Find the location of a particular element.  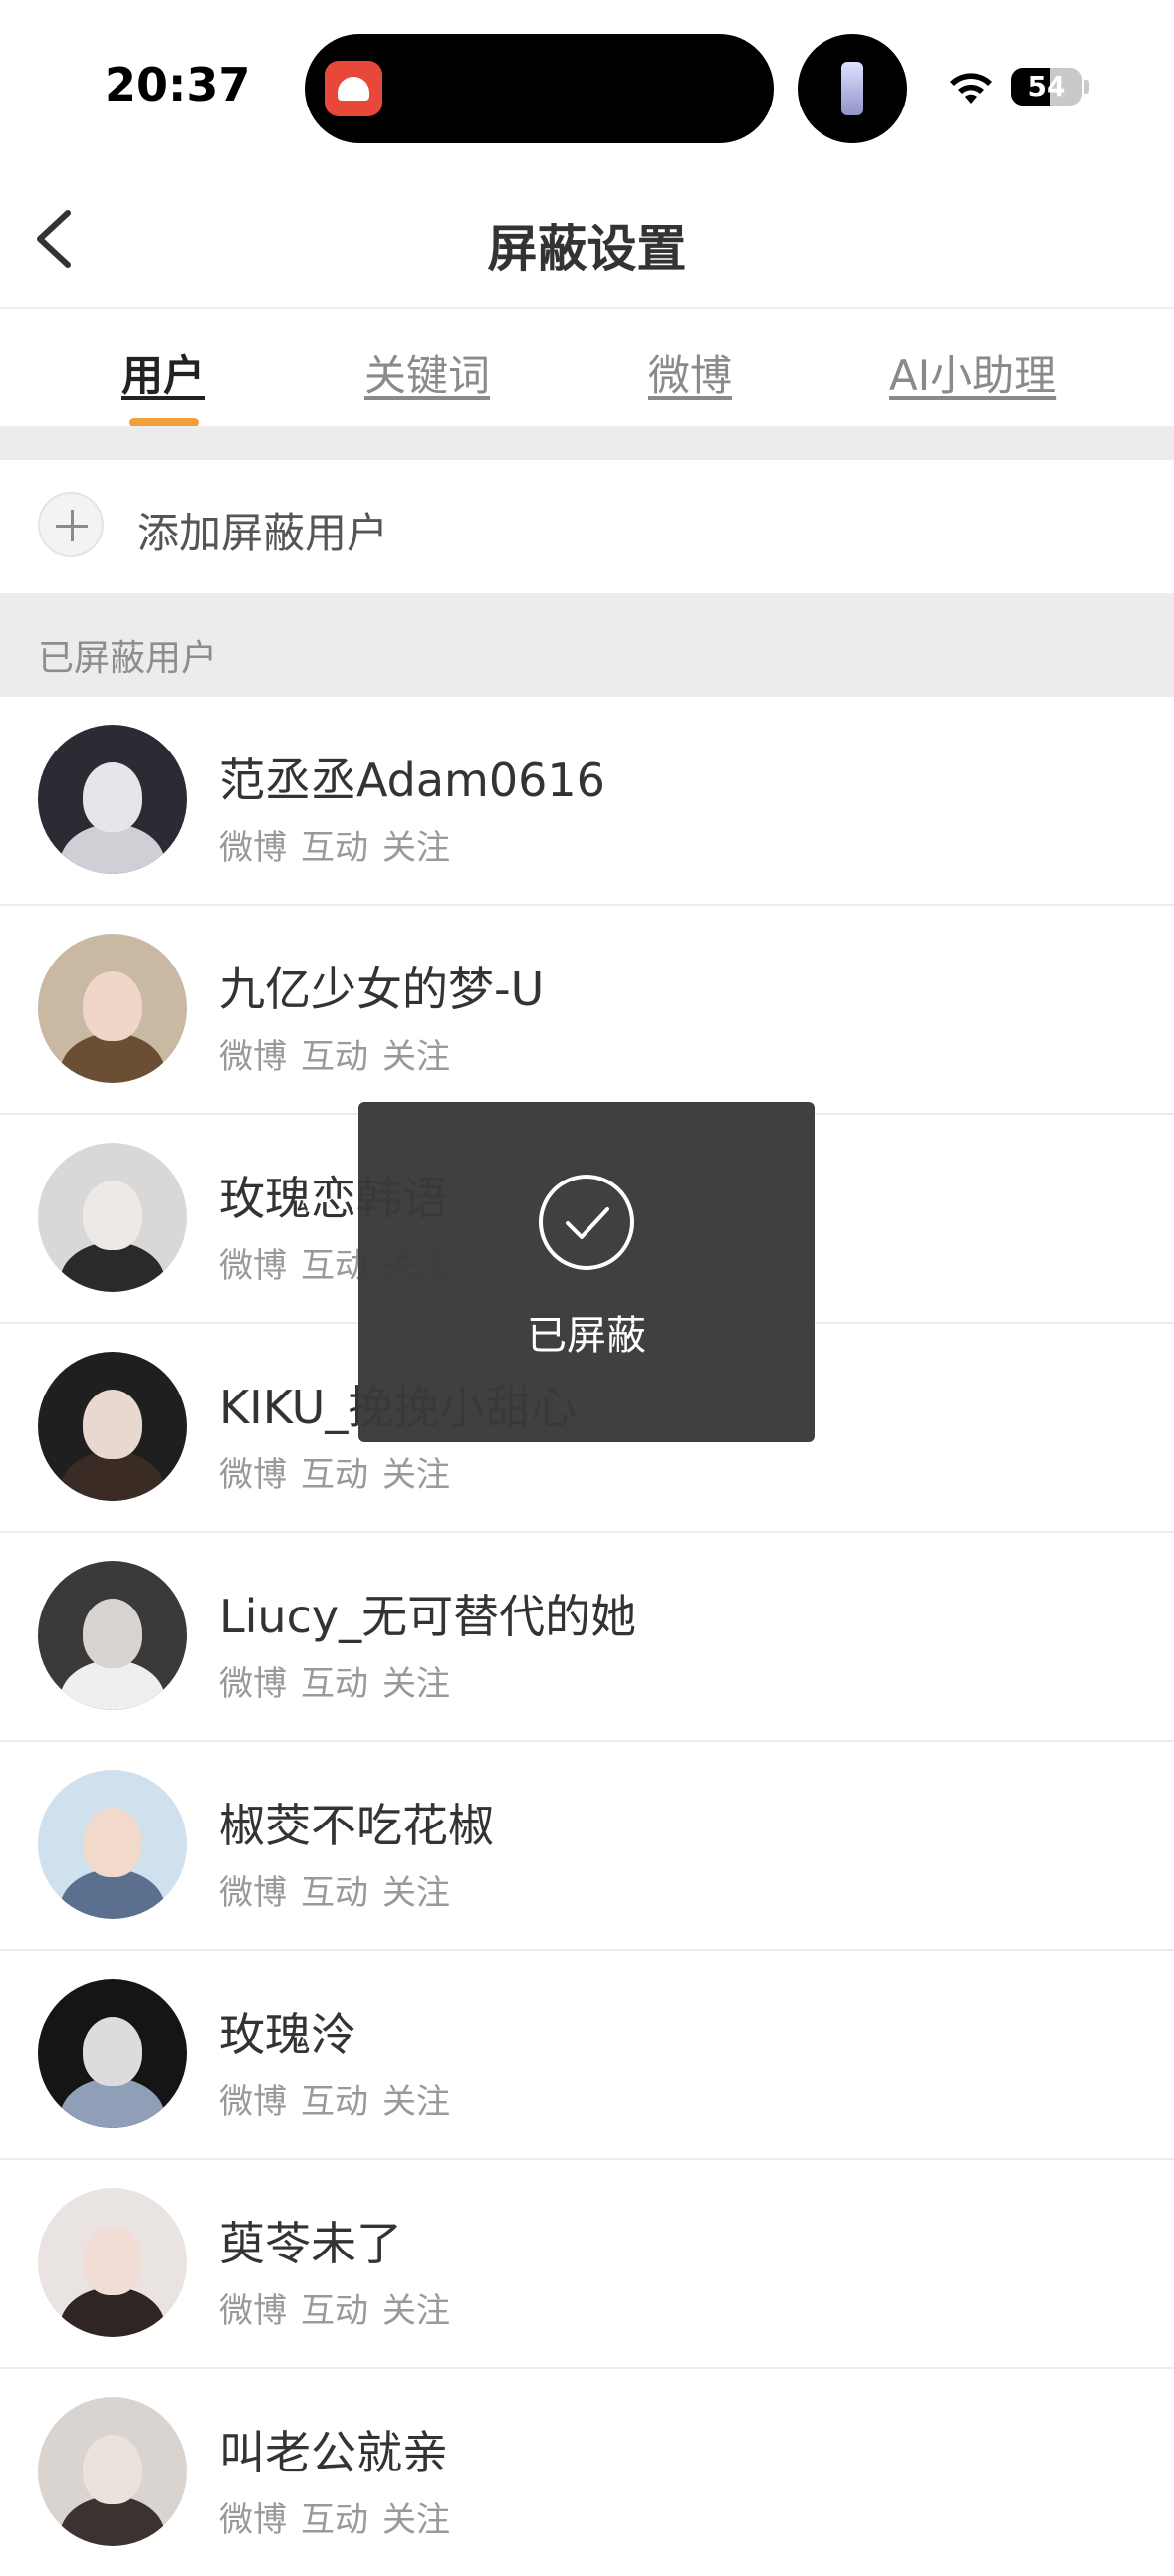

user-name: 范丞丞Adam0616 is located at coordinates (412, 780).